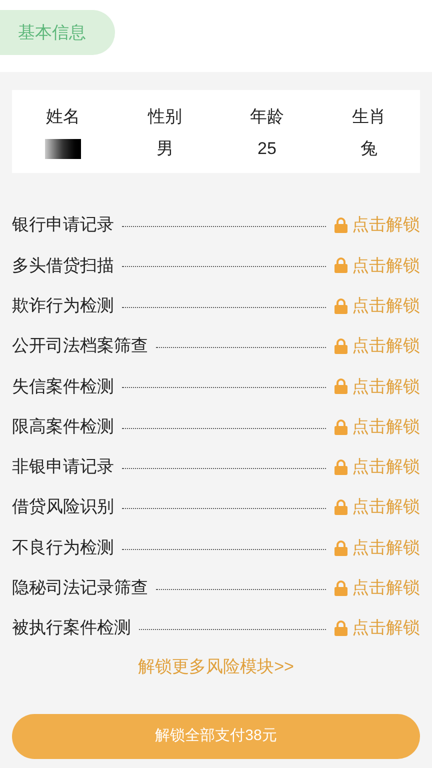 This screenshot has height=768, width=432. What do you see at coordinates (63, 507) in the screenshot?
I see `module-name: 借贷风险识别` at bounding box center [63, 507].